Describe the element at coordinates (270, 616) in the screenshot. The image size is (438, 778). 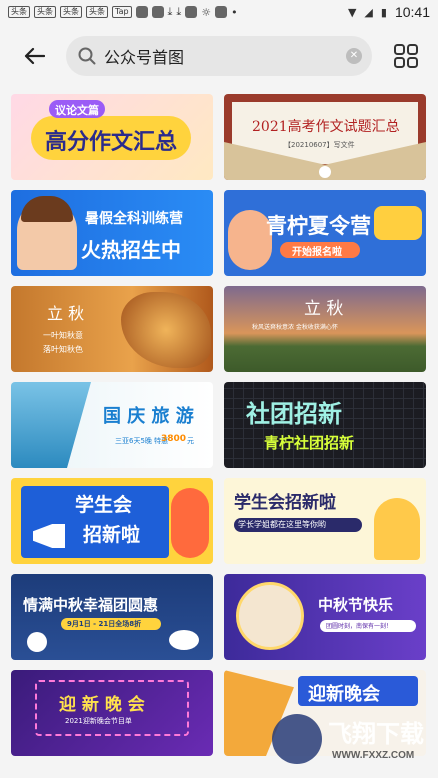
I see `family-photo` at that location.